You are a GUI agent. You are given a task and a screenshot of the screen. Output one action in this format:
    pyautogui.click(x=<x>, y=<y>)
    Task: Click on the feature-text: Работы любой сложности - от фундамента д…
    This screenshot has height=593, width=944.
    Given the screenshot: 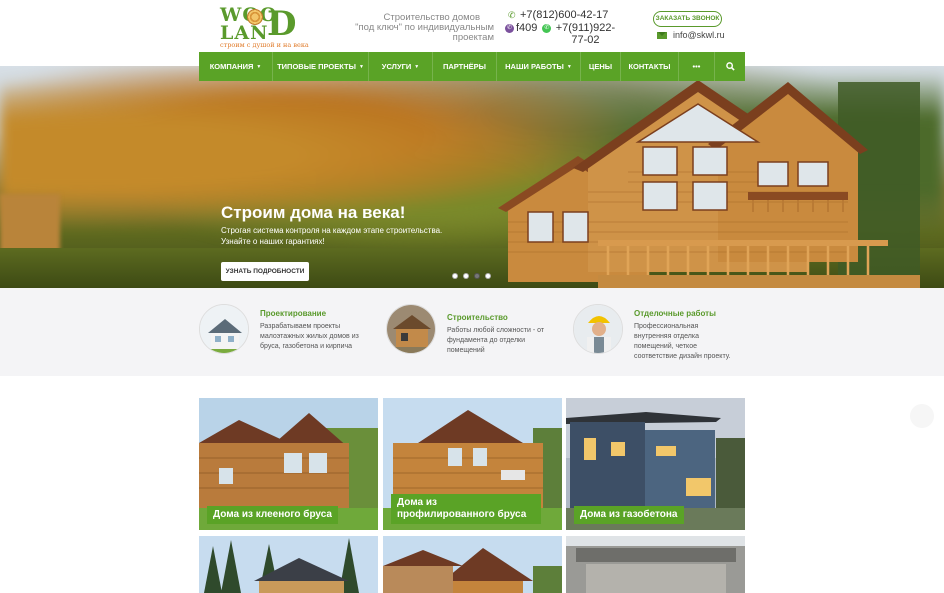 What is the action you would take?
    pyautogui.click(x=496, y=340)
    